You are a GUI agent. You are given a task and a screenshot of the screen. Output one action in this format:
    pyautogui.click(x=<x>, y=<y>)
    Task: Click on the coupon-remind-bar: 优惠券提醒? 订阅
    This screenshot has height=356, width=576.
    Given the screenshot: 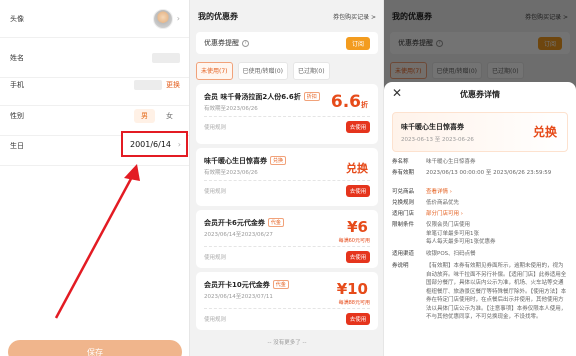 What is the action you would take?
    pyautogui.click(x=287, y=43)
    